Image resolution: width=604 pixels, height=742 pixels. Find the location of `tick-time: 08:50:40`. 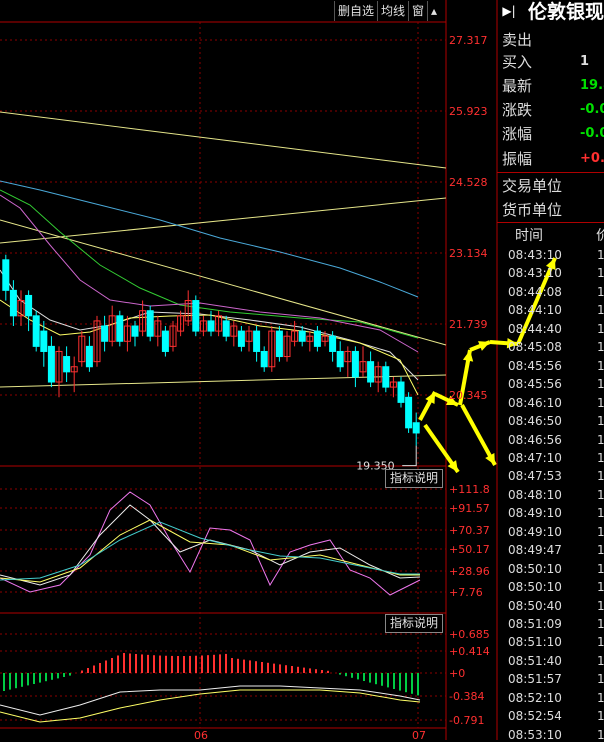

tick-time: 08:50:40 is located at coordinates (535, 605).